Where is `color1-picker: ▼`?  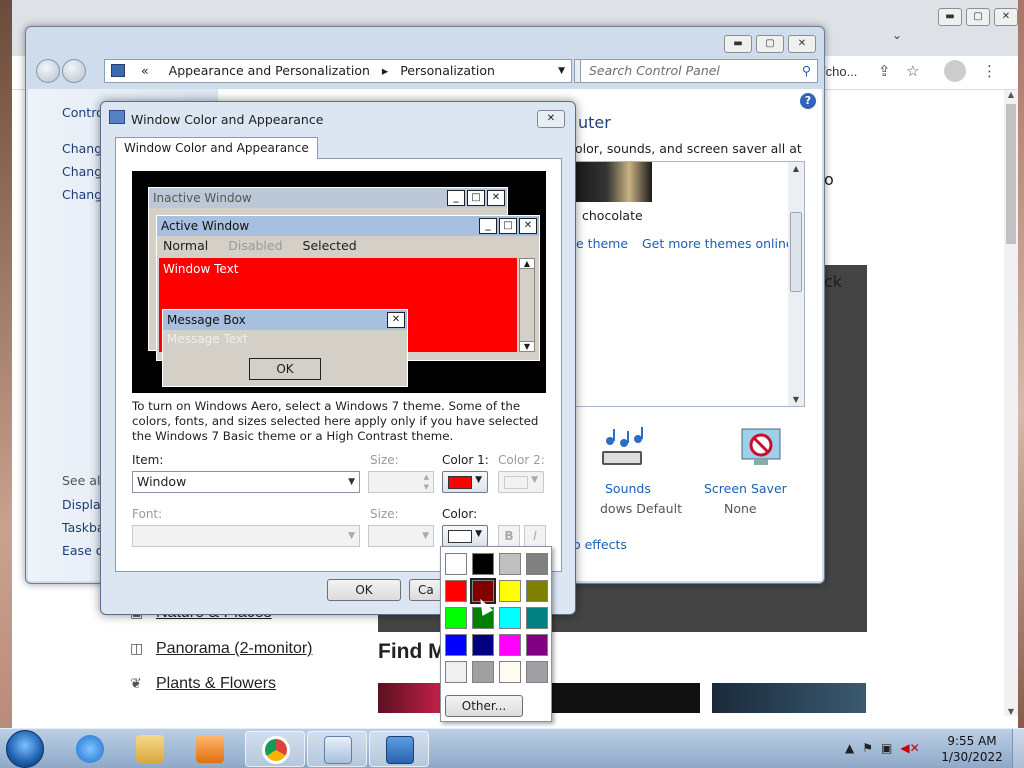 color1-picker: ▼ is located at coordinates (465, 482).